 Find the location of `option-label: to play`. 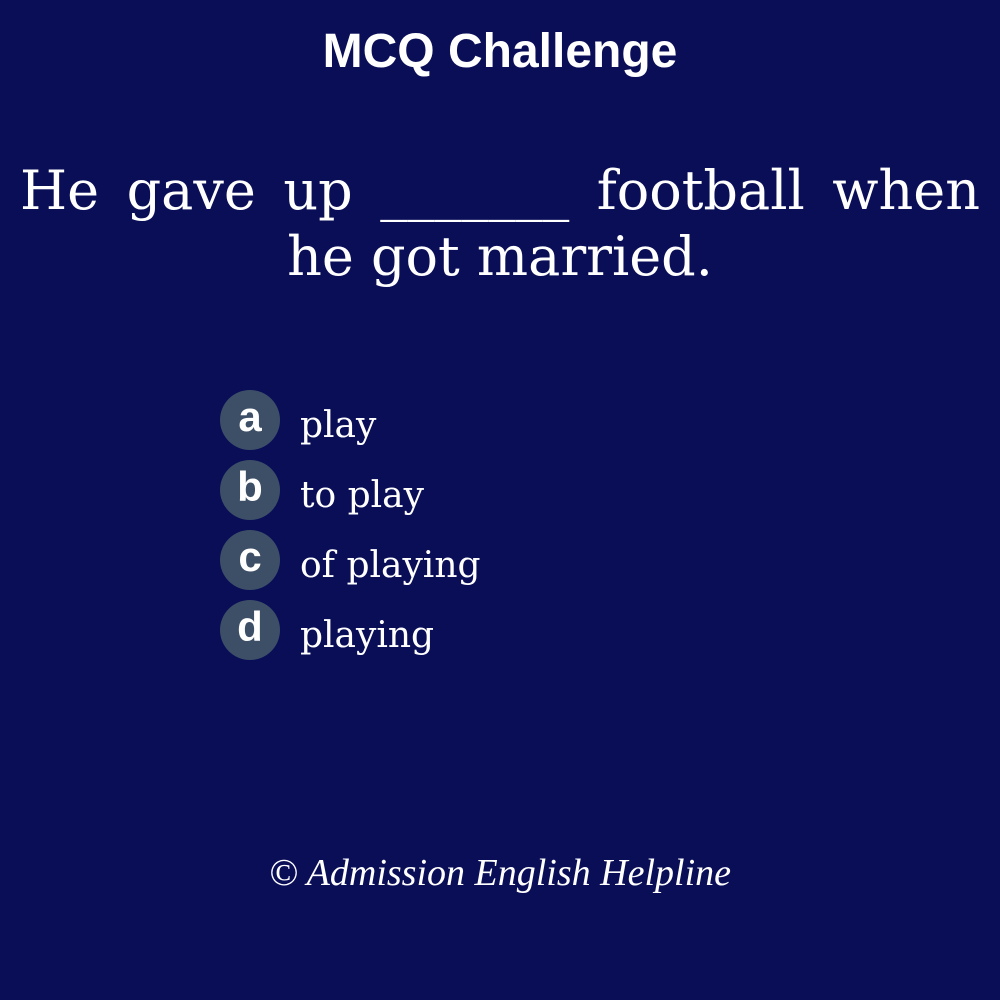

option-label: to play is located at coordinates (362, 495).